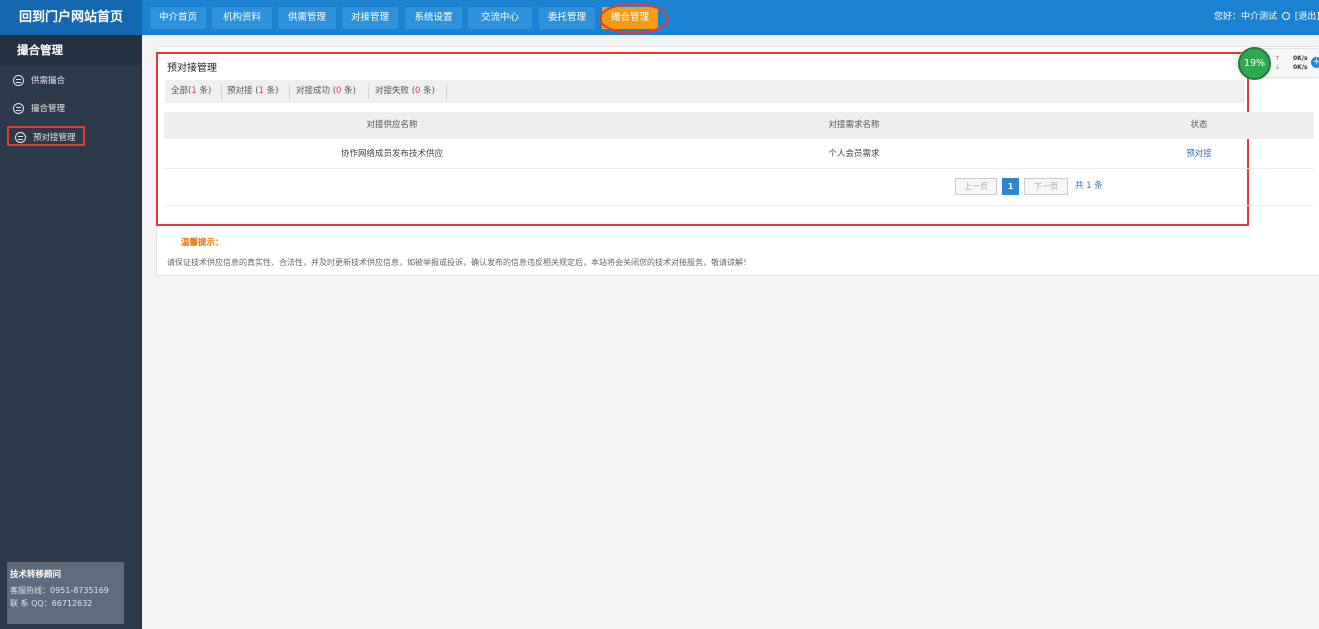 The width and height of the screenshot is (1319, 629). I want to click on total-count: 共 1 条, so click(1089, 186).